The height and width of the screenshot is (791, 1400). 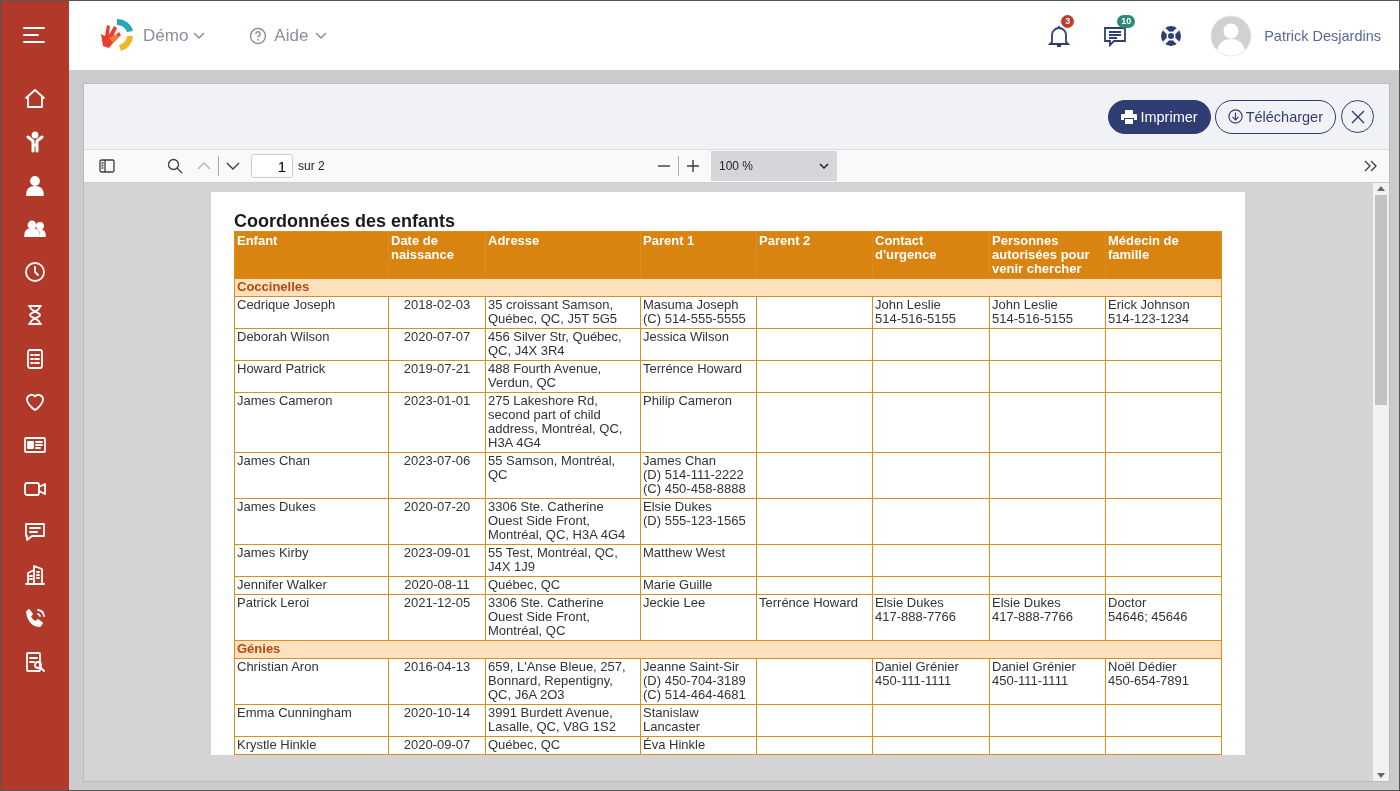 I want to click on table-cell: 456 Silver Str, Québec, QC, J4X 3R4, so click(x=563, y=344).